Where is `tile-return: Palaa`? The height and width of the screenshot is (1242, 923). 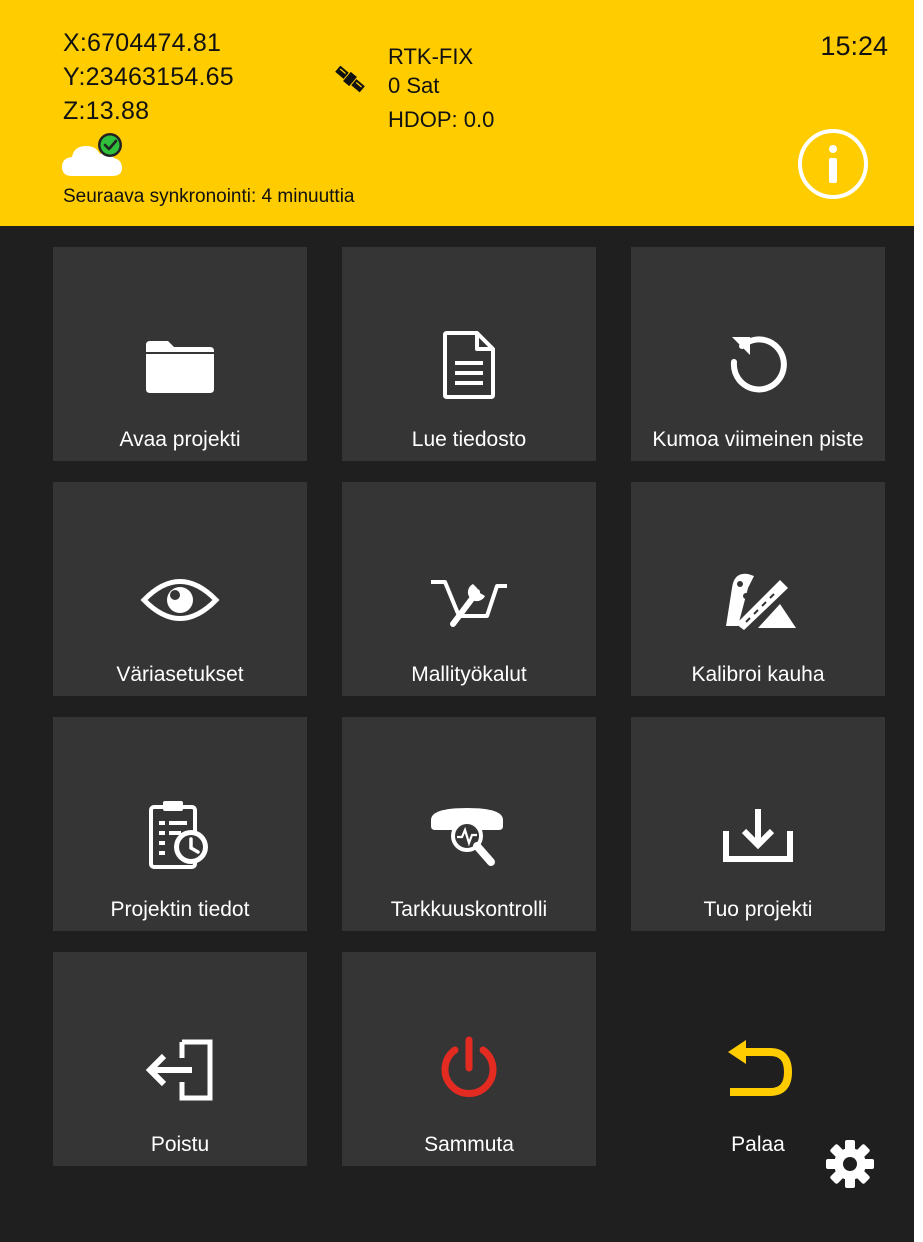 tile-return: Palaa is located at coordinates (758, 1059).